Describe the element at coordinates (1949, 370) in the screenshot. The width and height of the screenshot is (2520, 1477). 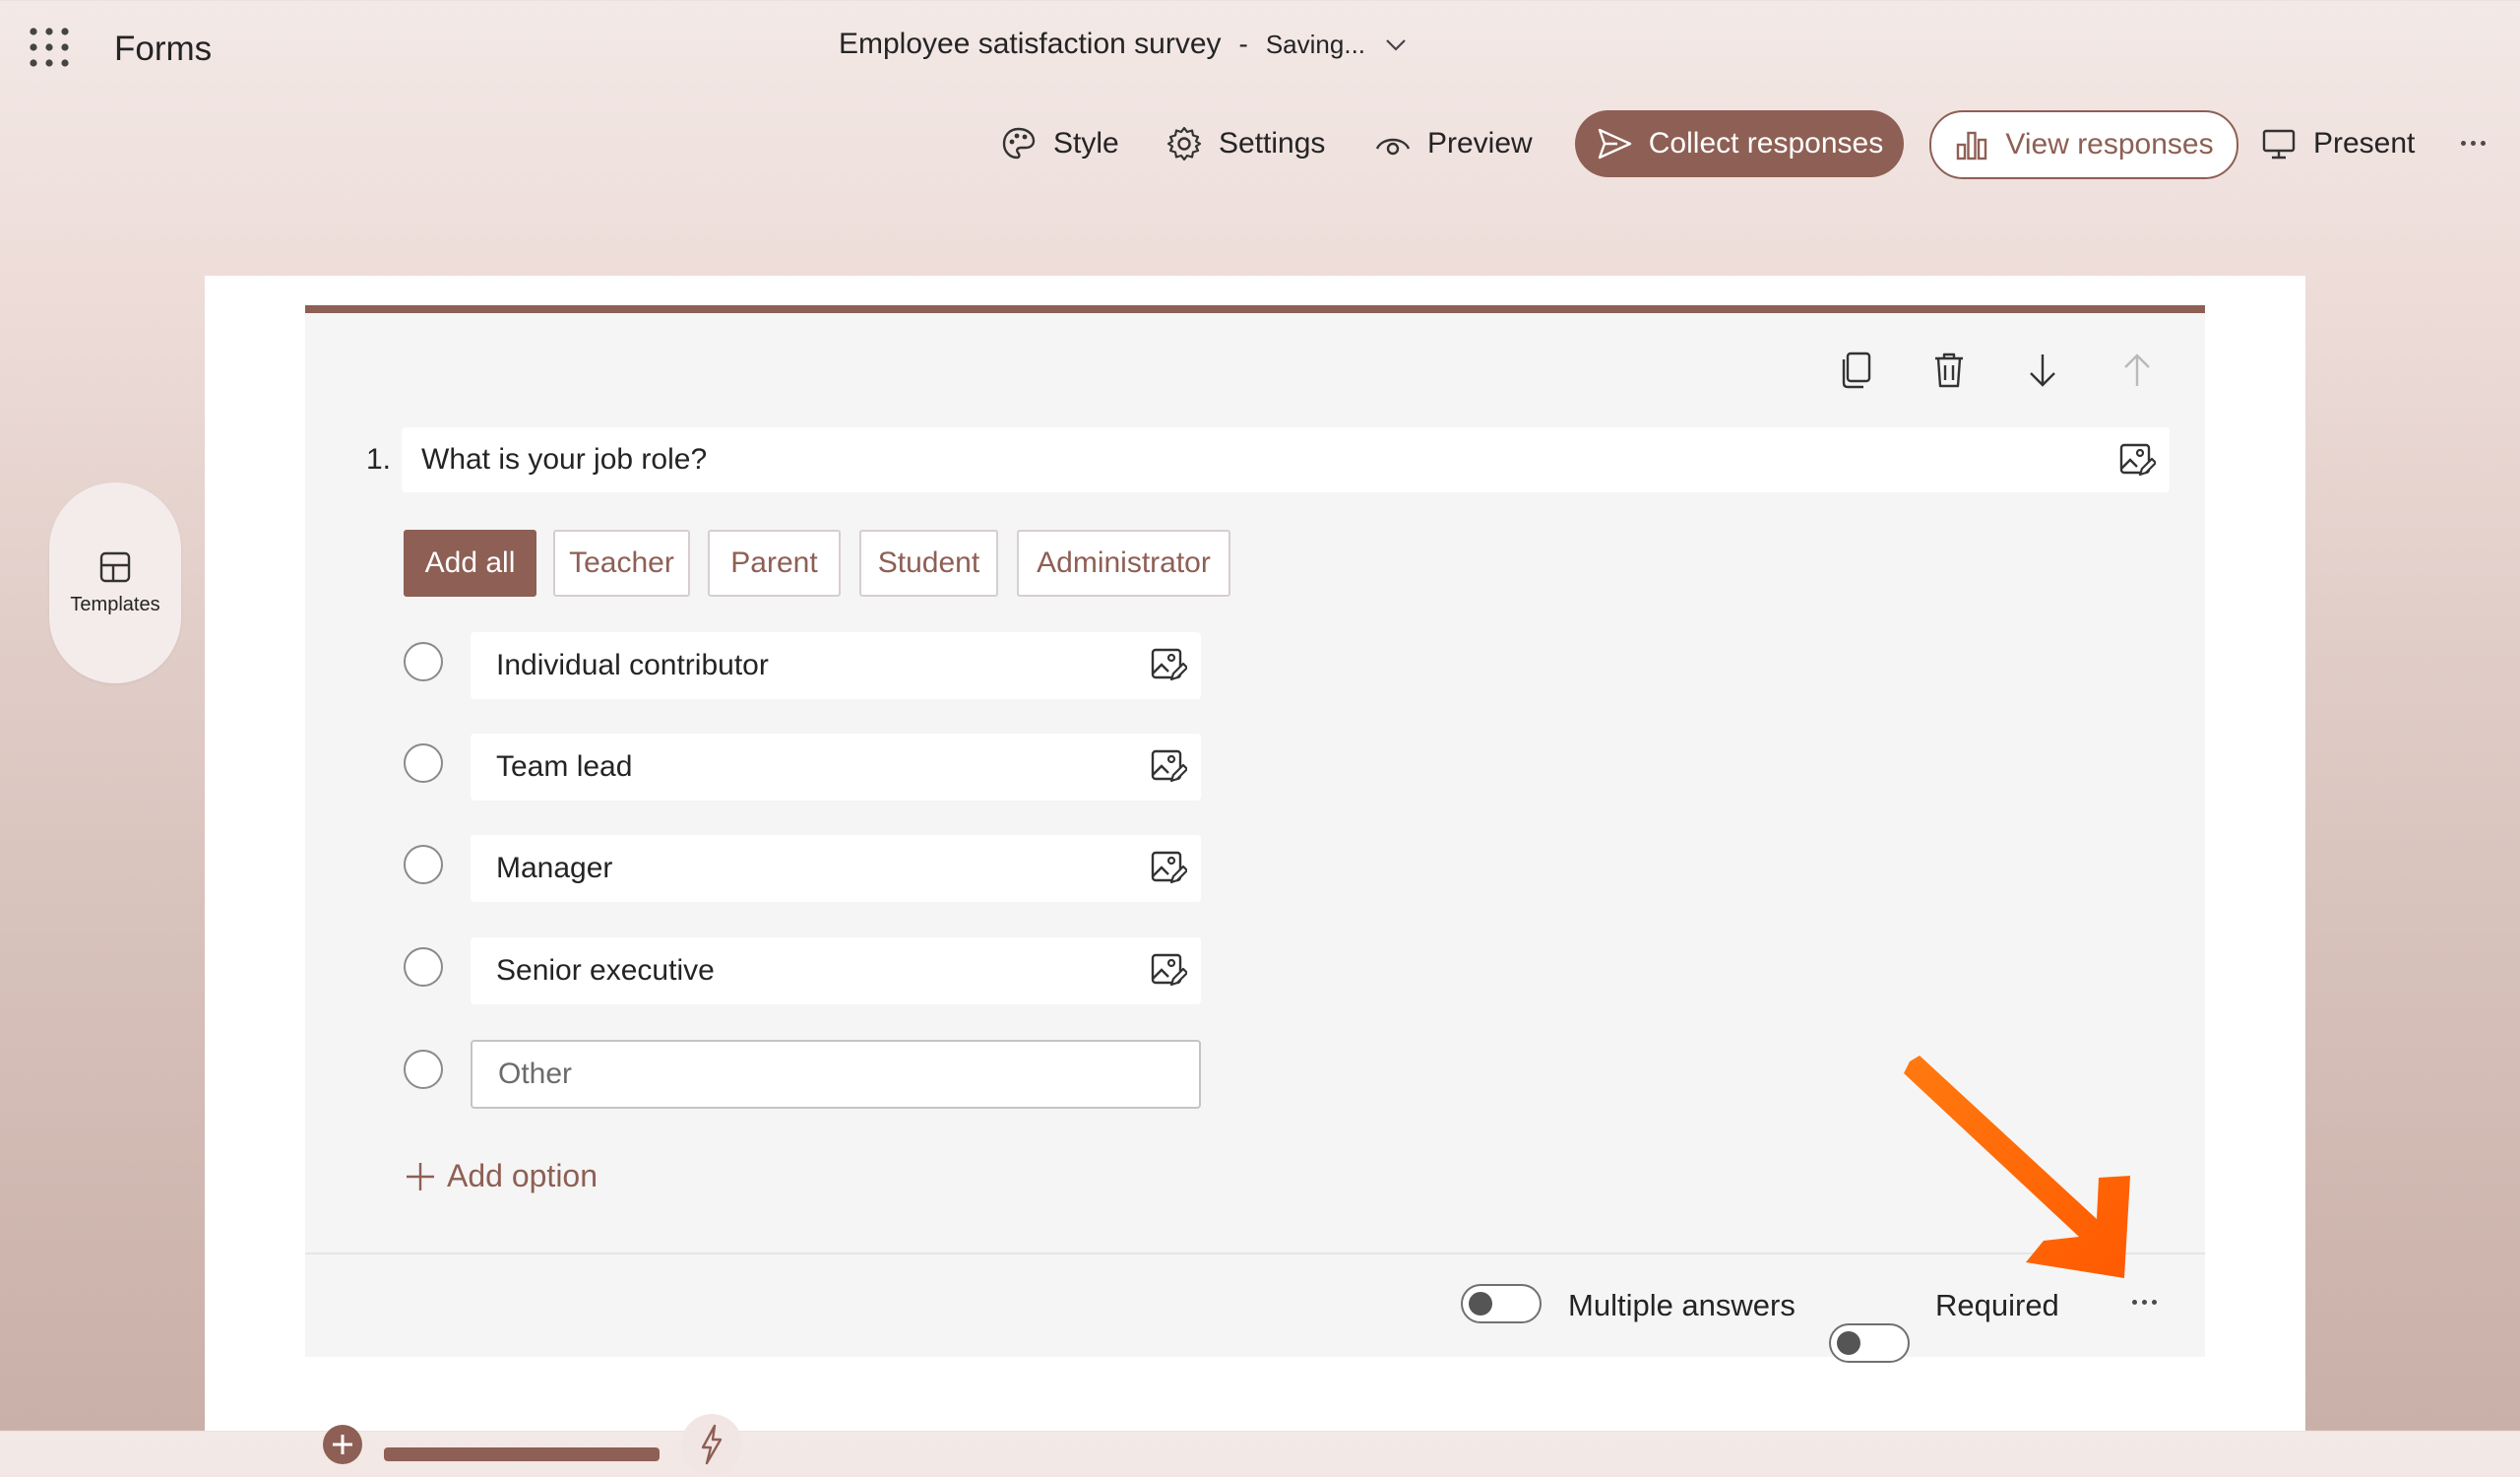
I see `trash-icon` at that location.